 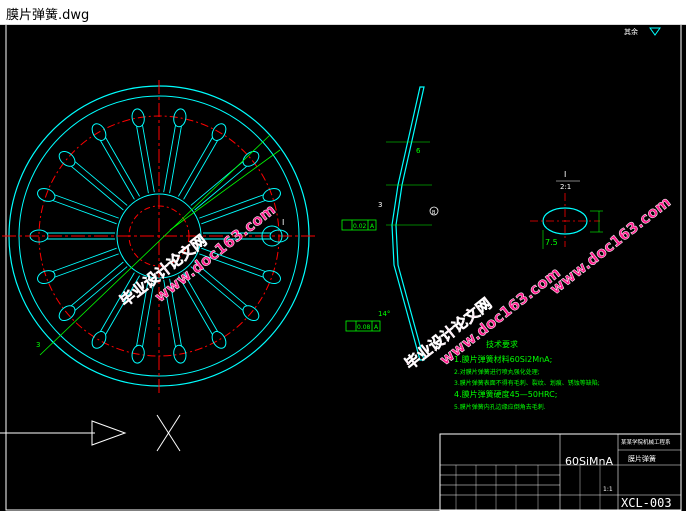 What do you see at coordinates (500, 407) in the screenshot?
I see `note-item-5: 5.膜片弹簧内孔边缘应倒角去毛刺.` at bounding box center [500, 407].